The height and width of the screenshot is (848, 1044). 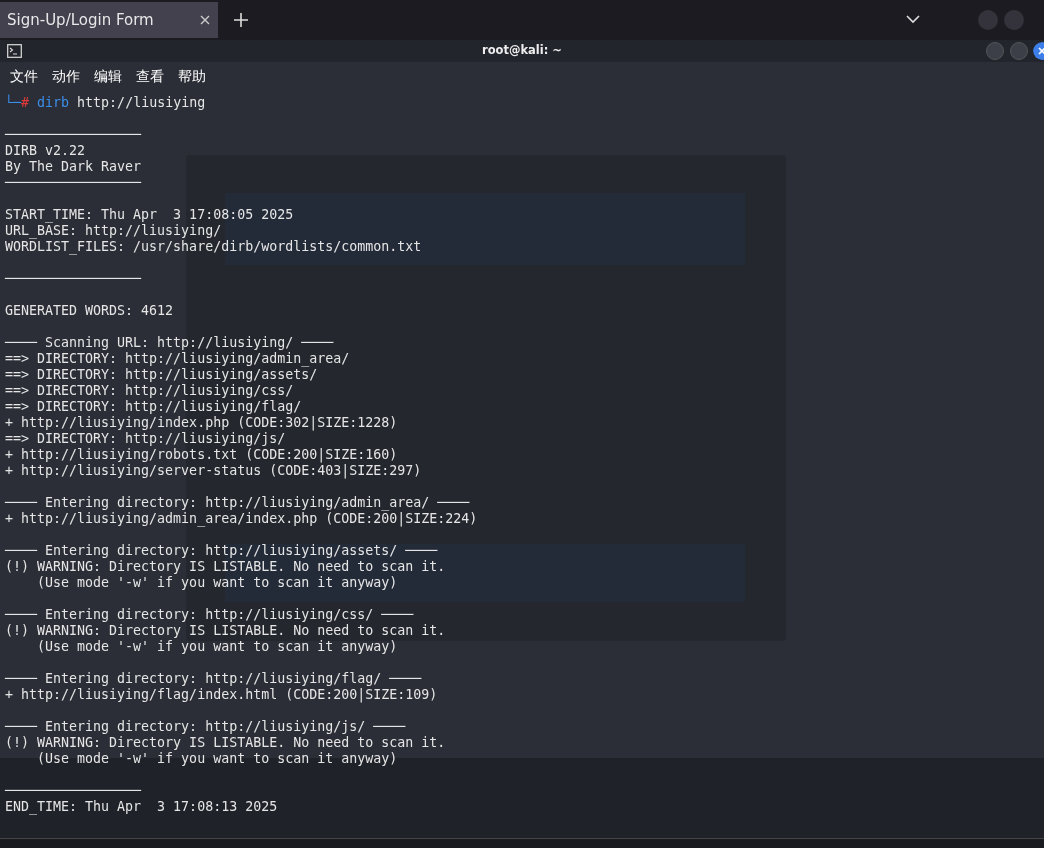 What do you see at coordinates (145, 438) in the screenshot?
I see `terminal-line: ==> DIRECTORY: http://liusiying/js/` at bounding box center [145, 438].